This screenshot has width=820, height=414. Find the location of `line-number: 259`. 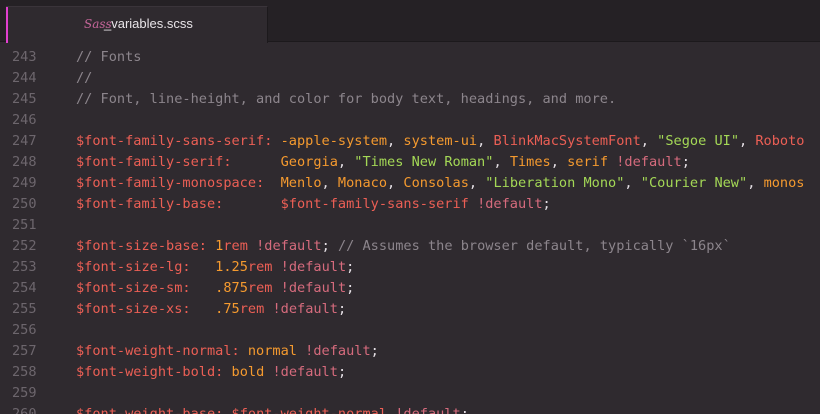

line-number: 259 is located at coordinates (24, 393).